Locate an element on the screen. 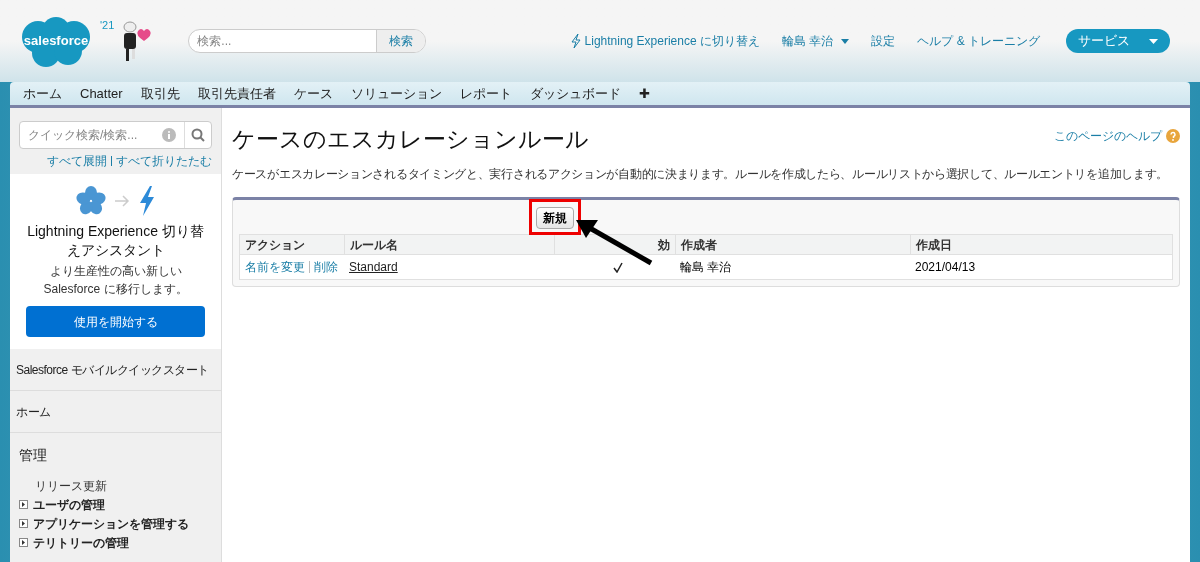 The width and height of the screenshot is (1200, 562). info-icon is located at coordinates (169, 135).